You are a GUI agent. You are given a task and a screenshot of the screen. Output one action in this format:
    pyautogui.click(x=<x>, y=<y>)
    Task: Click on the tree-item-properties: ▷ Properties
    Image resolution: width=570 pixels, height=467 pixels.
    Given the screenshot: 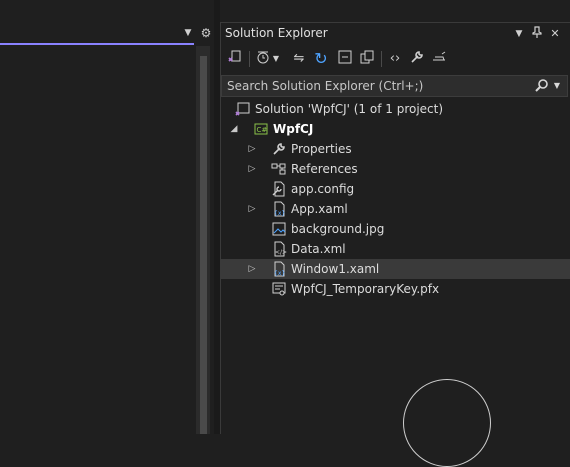 What is the action you would take?
    pyautogui.click(x=395, y=149)
    